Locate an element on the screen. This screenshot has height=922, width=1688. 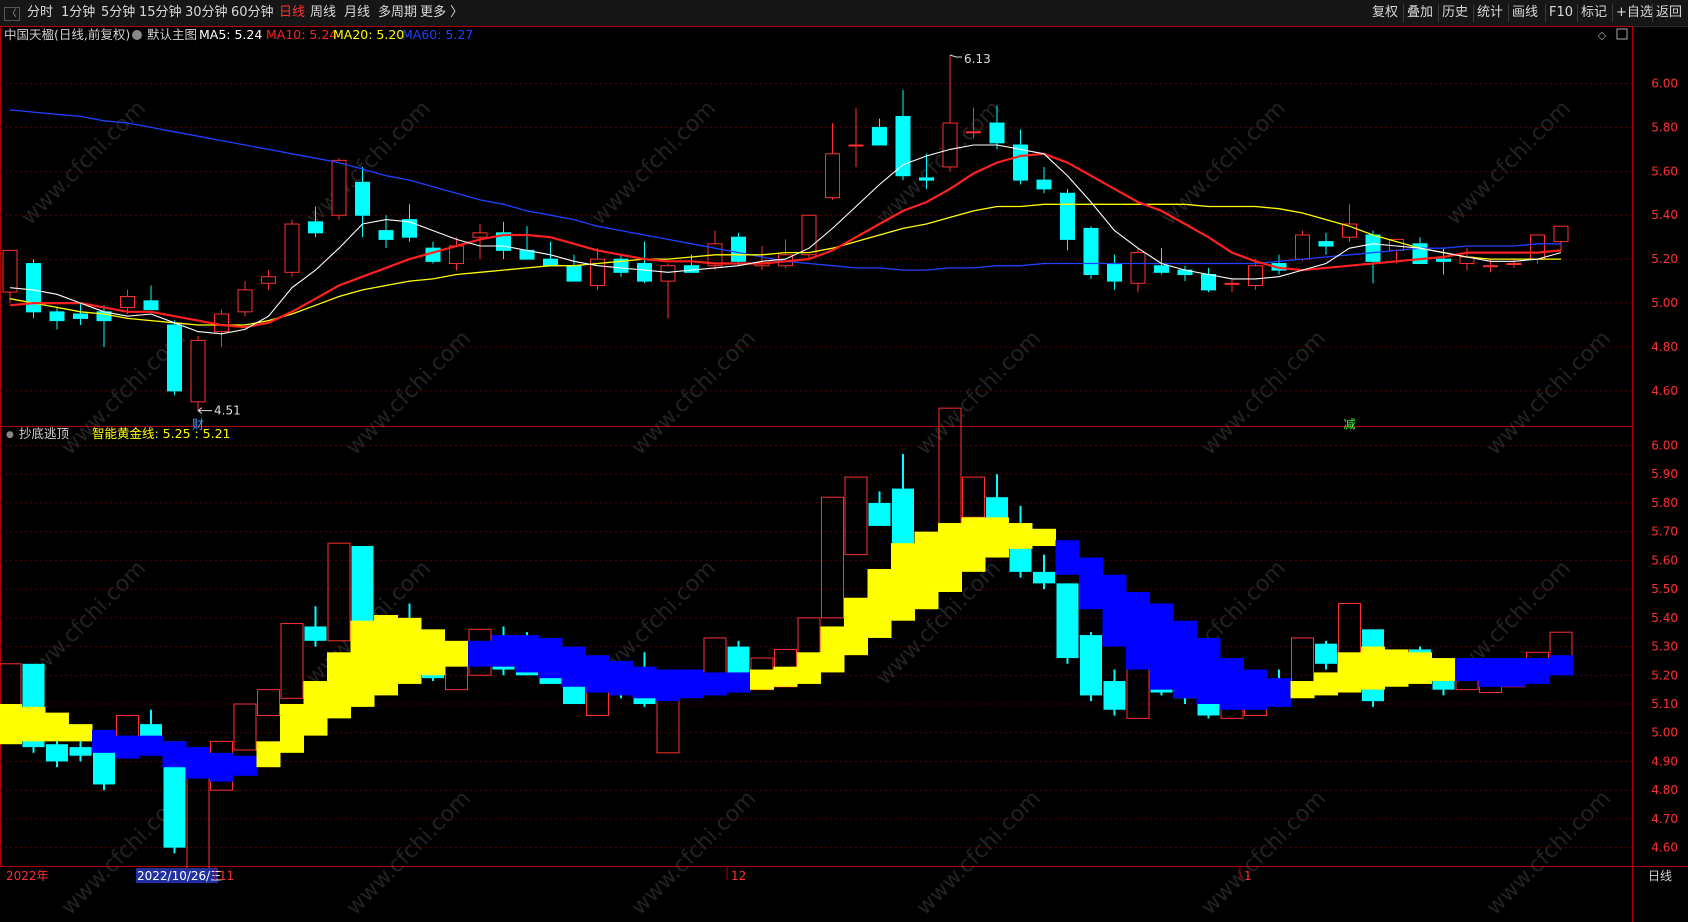
ma-legend-2: MA20: 5.20 is located at coordinates (368, 34).